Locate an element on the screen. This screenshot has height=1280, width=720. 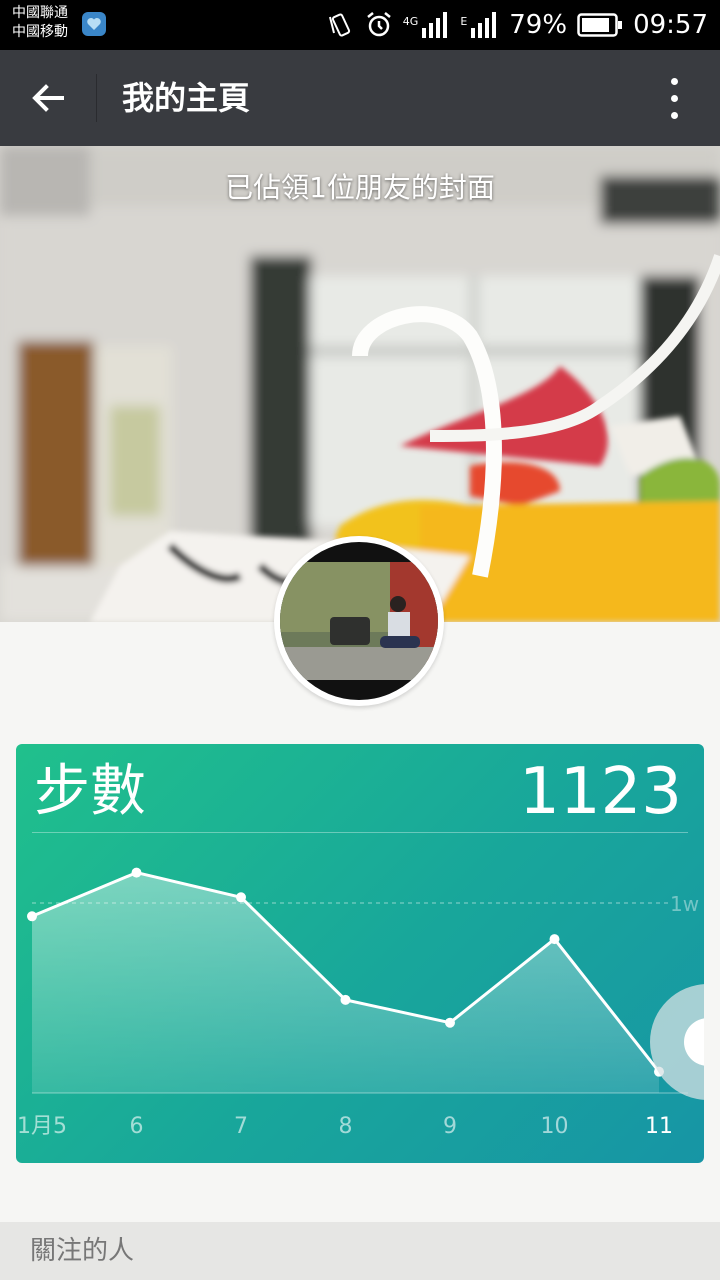
status-indicators: 4G E 79% 09:57 is located at coordinates (517, 25).